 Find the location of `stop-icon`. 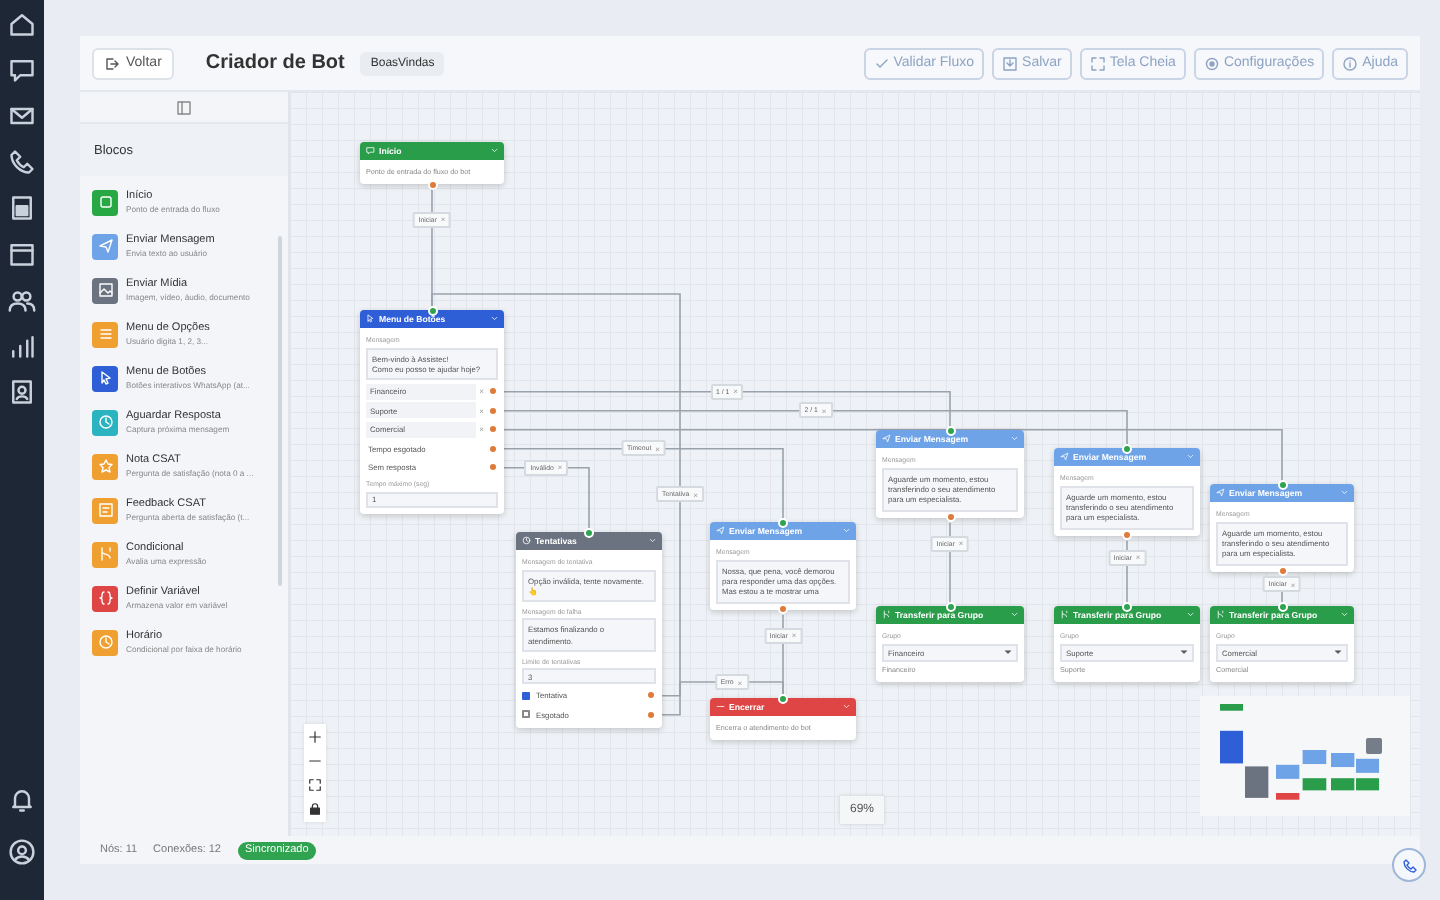

stop-icon is located at coordinates (720, 707).